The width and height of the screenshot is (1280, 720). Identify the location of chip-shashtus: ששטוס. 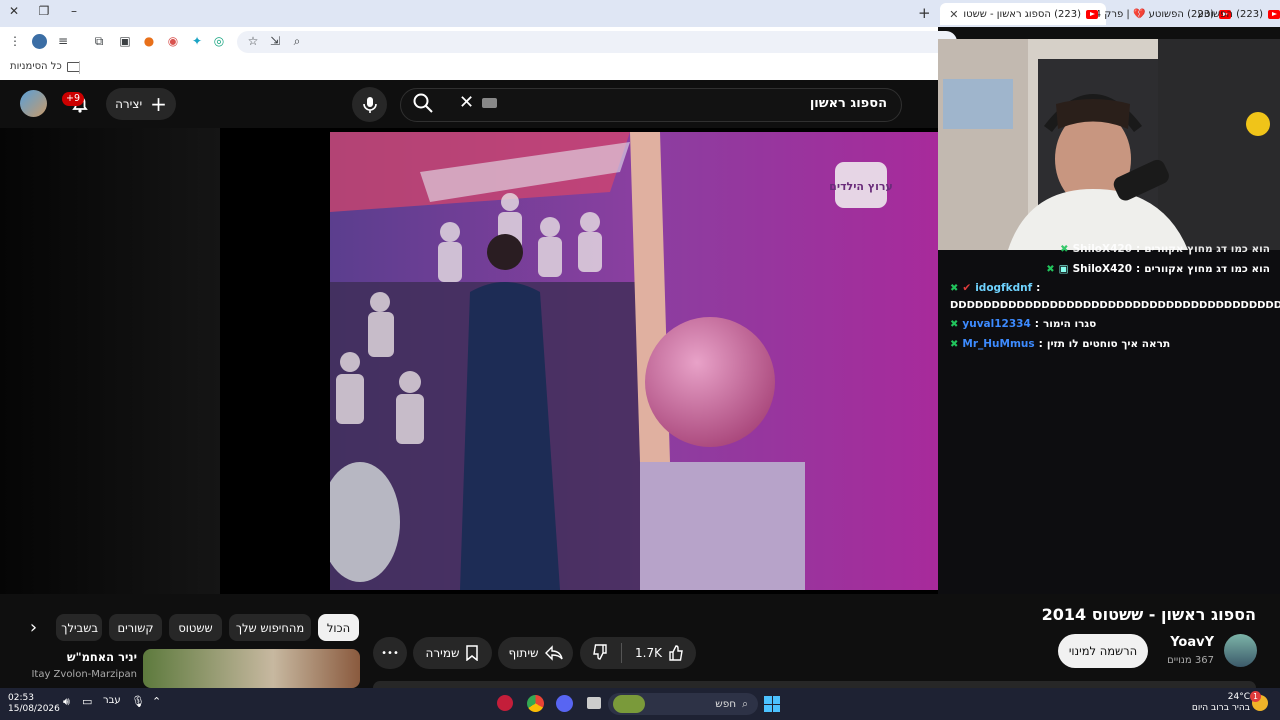
(195, 627).